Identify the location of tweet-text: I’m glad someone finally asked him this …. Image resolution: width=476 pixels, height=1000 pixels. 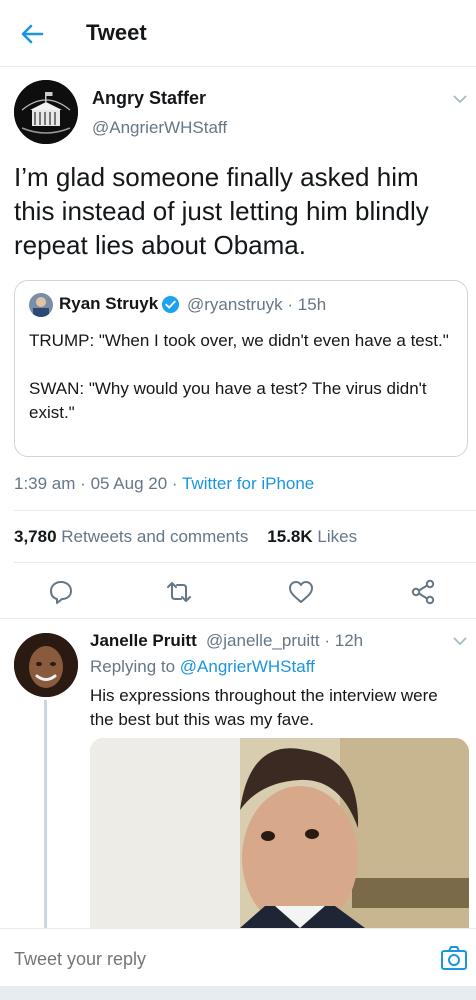
(221, 211).